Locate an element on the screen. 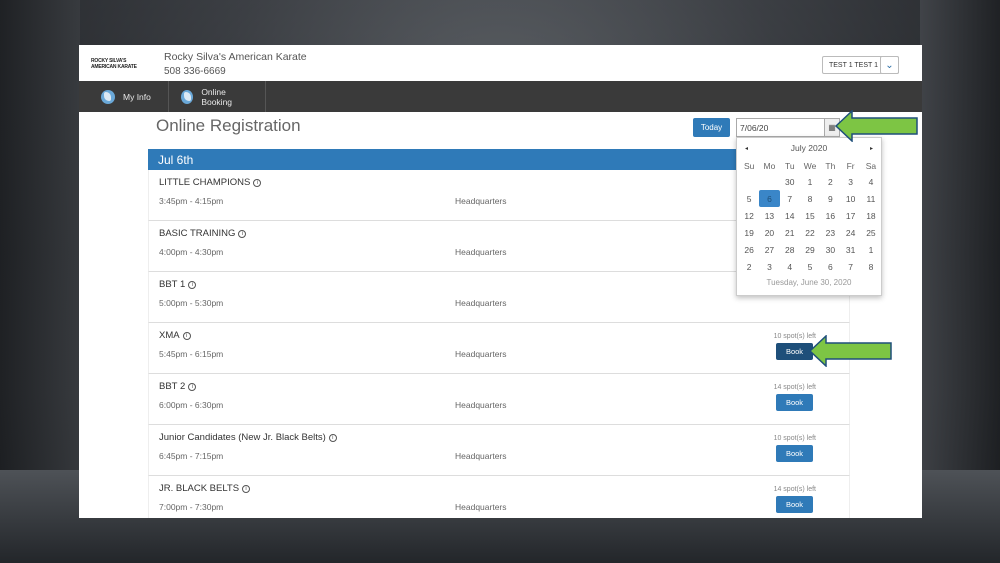 The width and height of the screenshot is (1000, 563). calendar-day: 20 is located at coordinates (769, 232).